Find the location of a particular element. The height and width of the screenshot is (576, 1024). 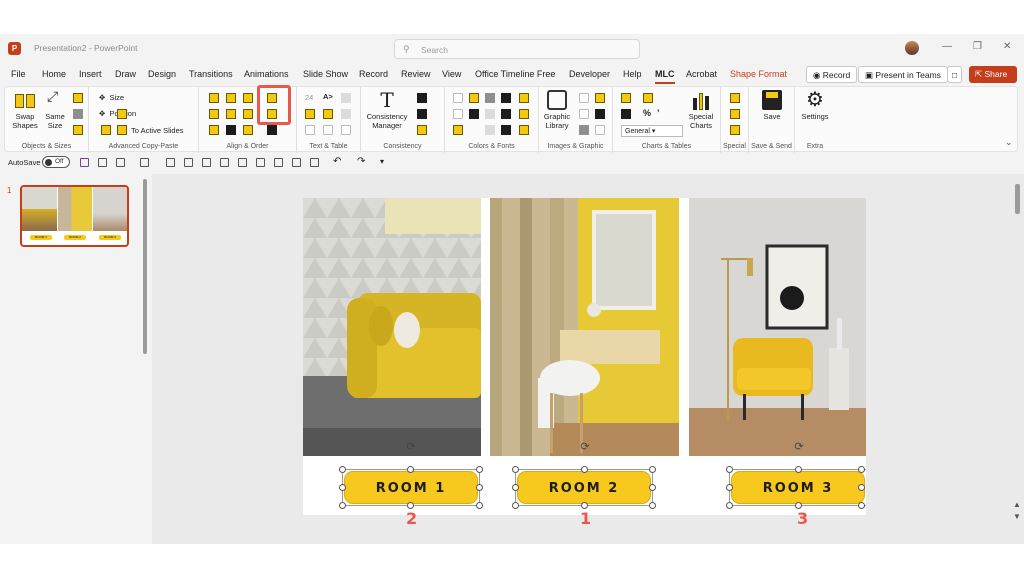

tab-office-timeline: Office Timeline Free is located at coordinates (515, 74).